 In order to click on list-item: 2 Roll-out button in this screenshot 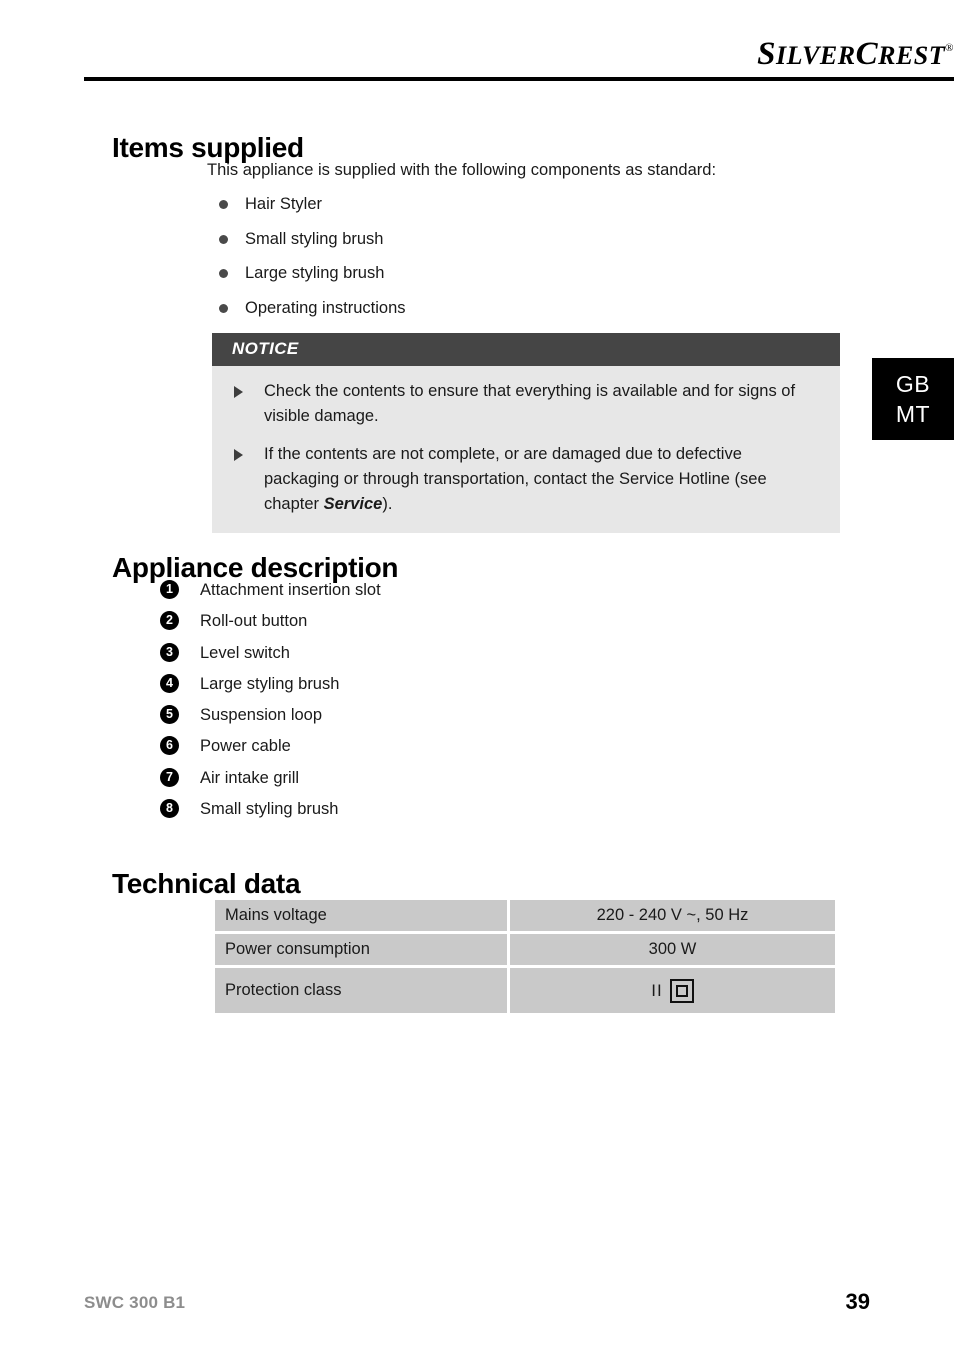, I will do `click(458, 624)`.